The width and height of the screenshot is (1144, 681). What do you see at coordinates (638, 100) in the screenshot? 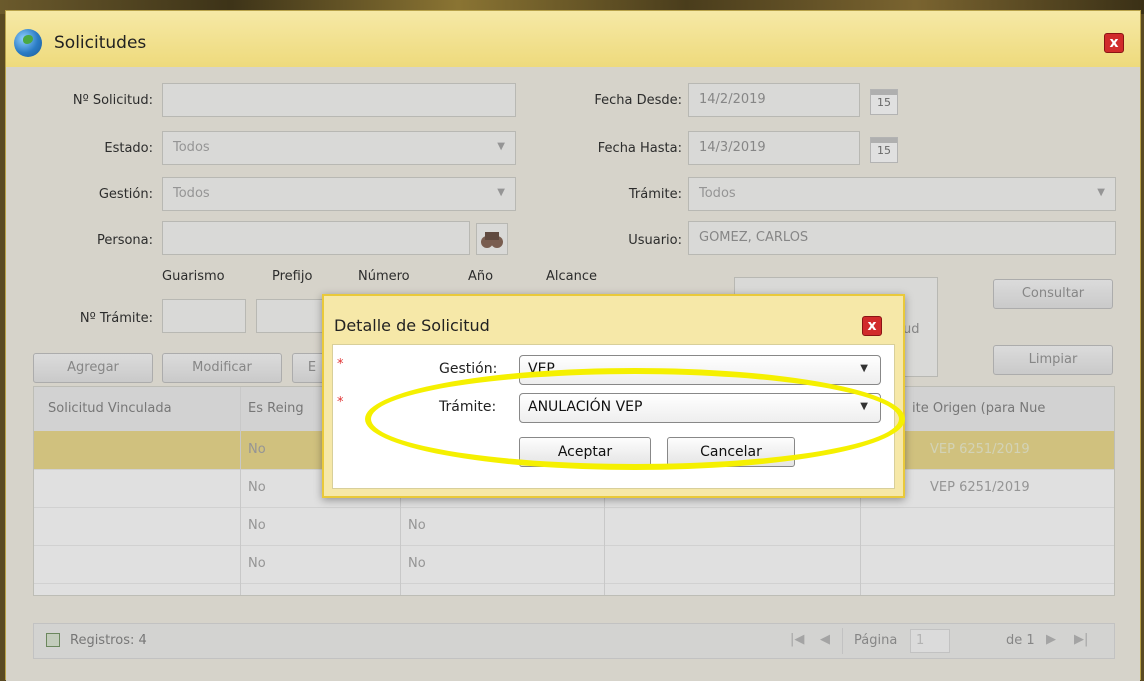
I see `fecha-desde-label: Fecha Desde:` at bounding box center [638, 100].